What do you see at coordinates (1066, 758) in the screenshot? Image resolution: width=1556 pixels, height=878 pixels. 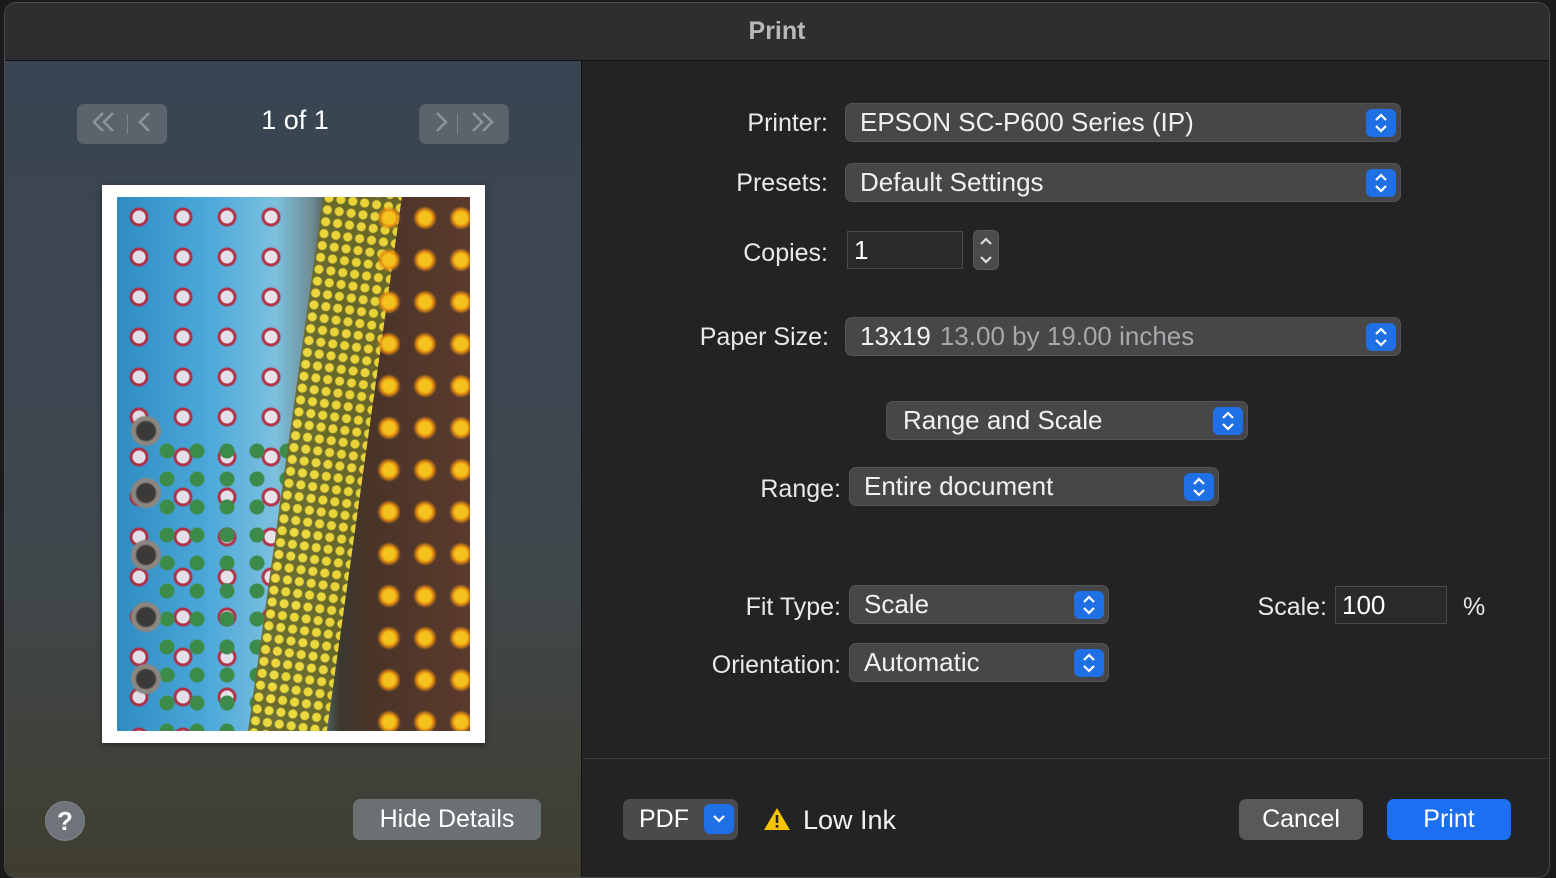 I see `footer-divider` at bounding box center [1066, 758].